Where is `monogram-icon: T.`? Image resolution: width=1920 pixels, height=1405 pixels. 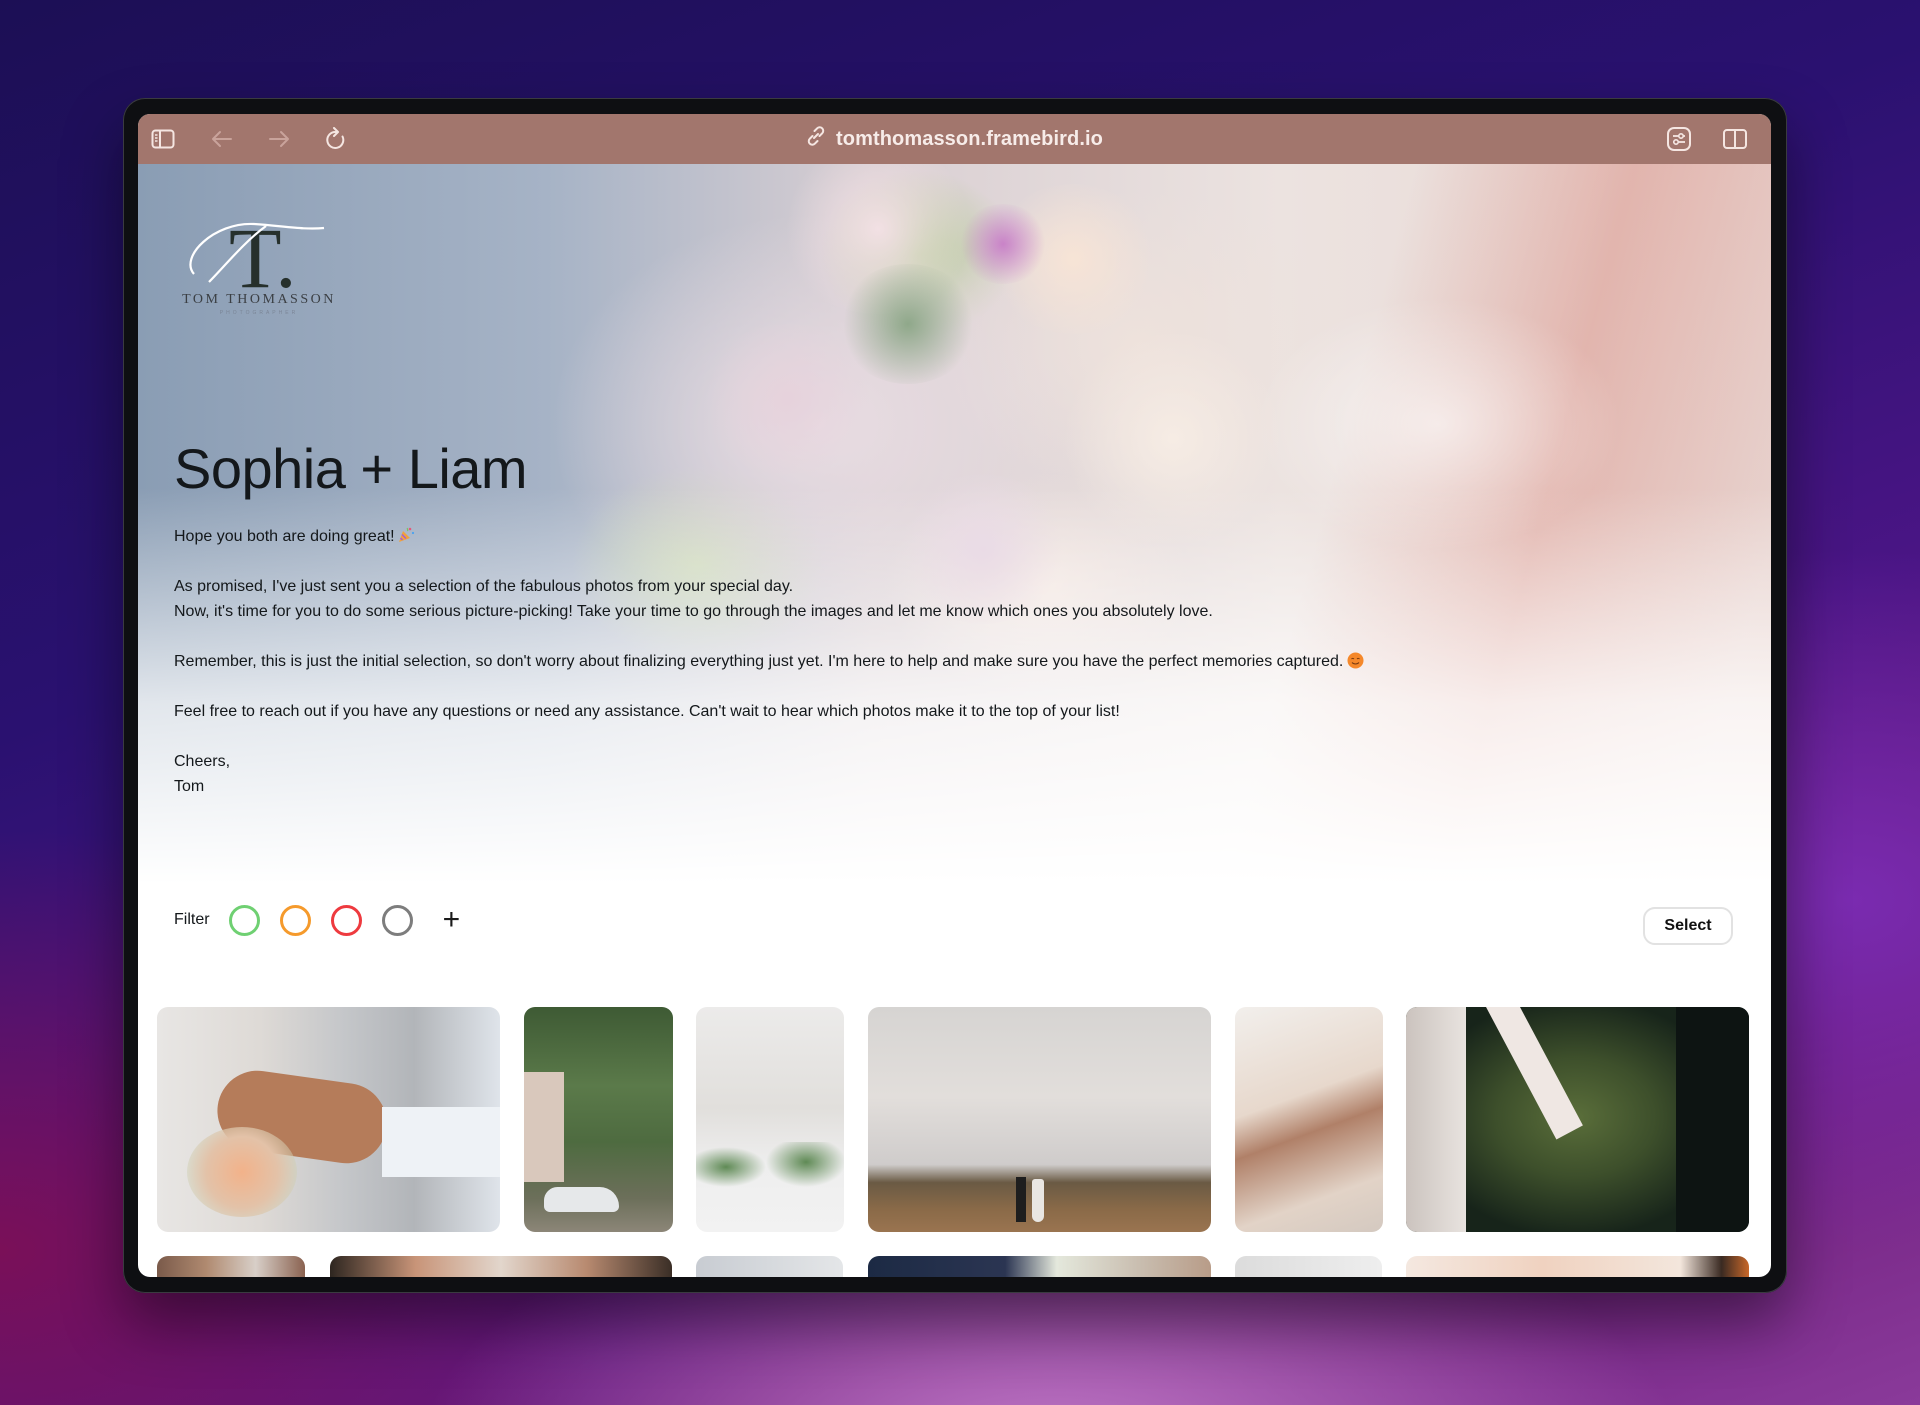
monogram-icon: T. is located at coordinates (257, 258).